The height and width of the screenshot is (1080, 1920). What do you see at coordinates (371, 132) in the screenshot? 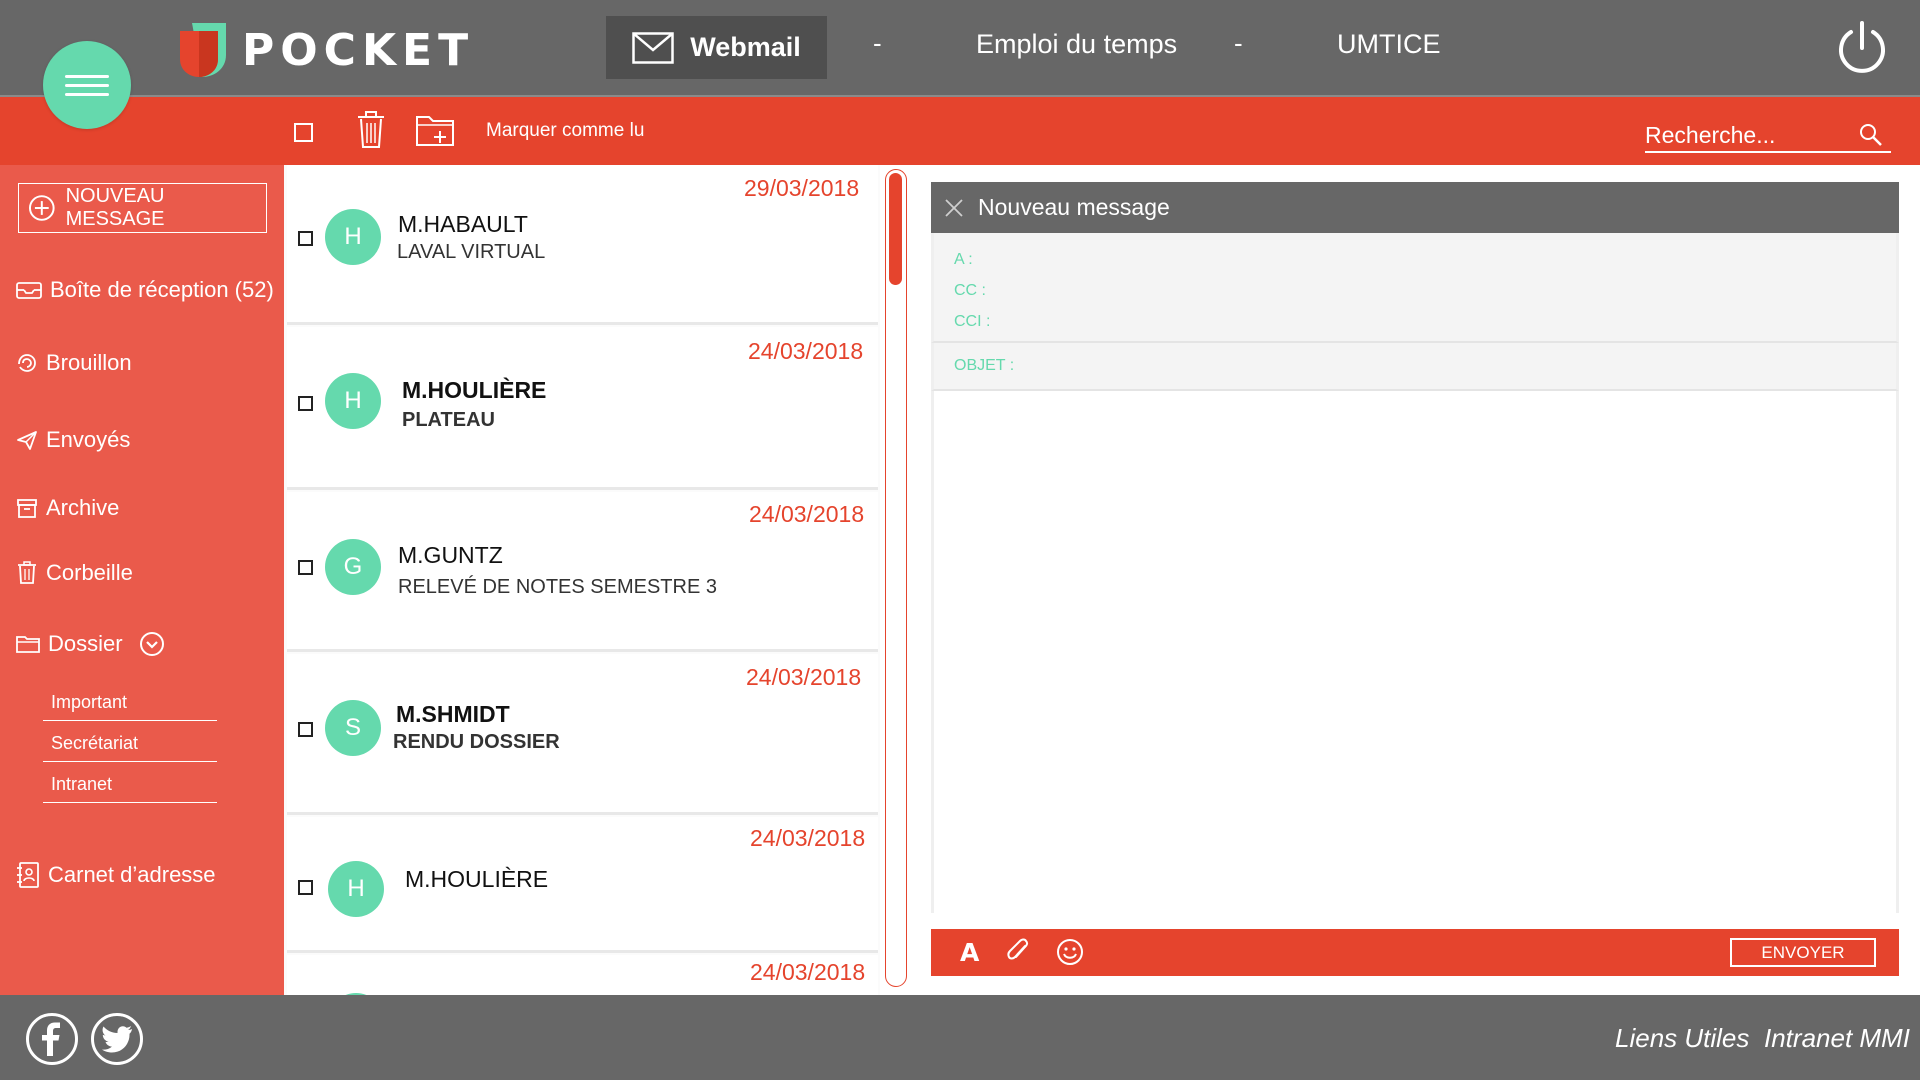
I see `delete-icon` at bounding box center [371, 132].